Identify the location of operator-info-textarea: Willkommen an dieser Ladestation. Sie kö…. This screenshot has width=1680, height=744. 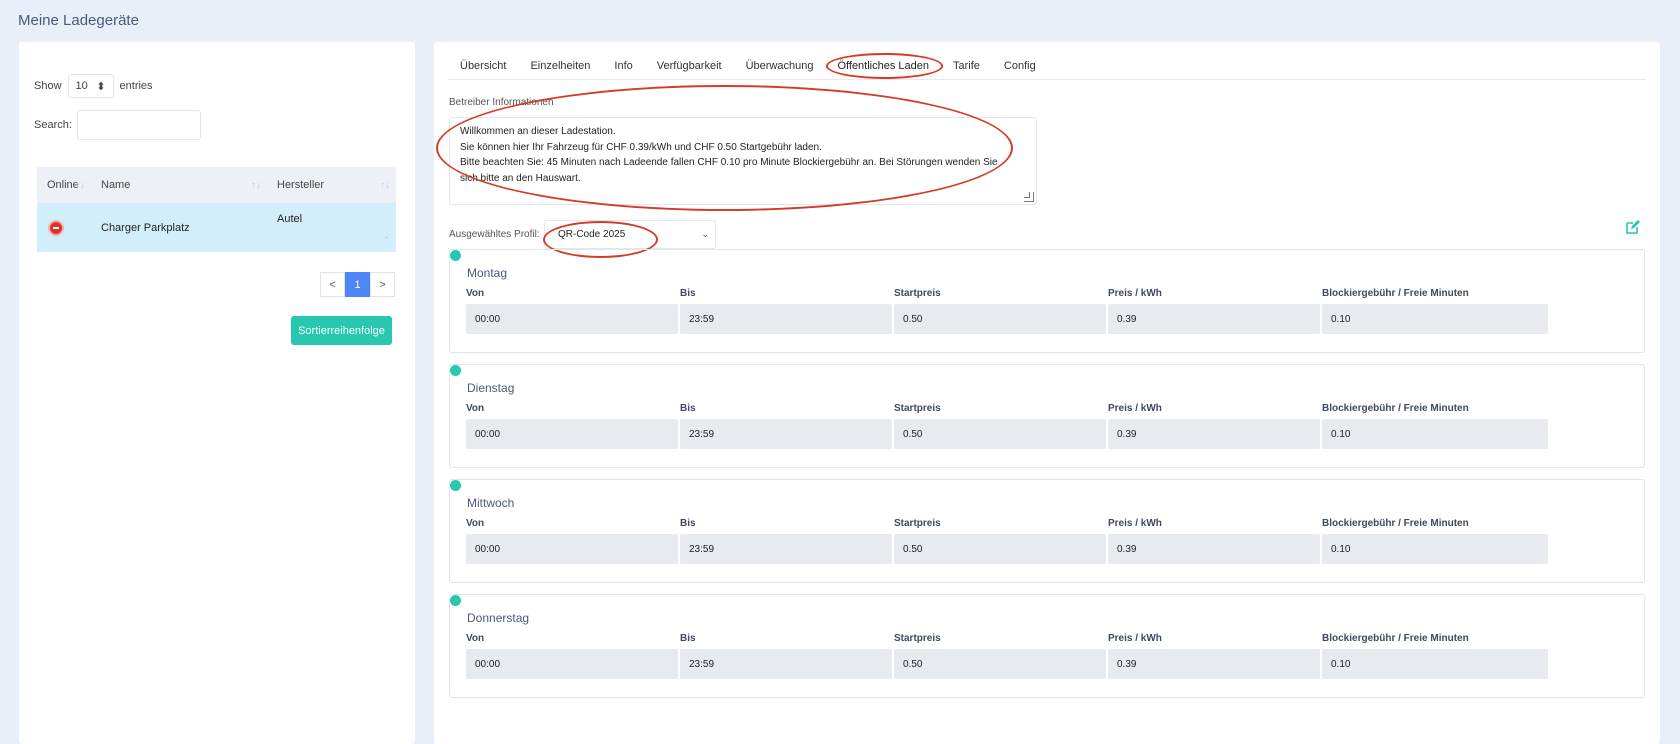
(743, 161).